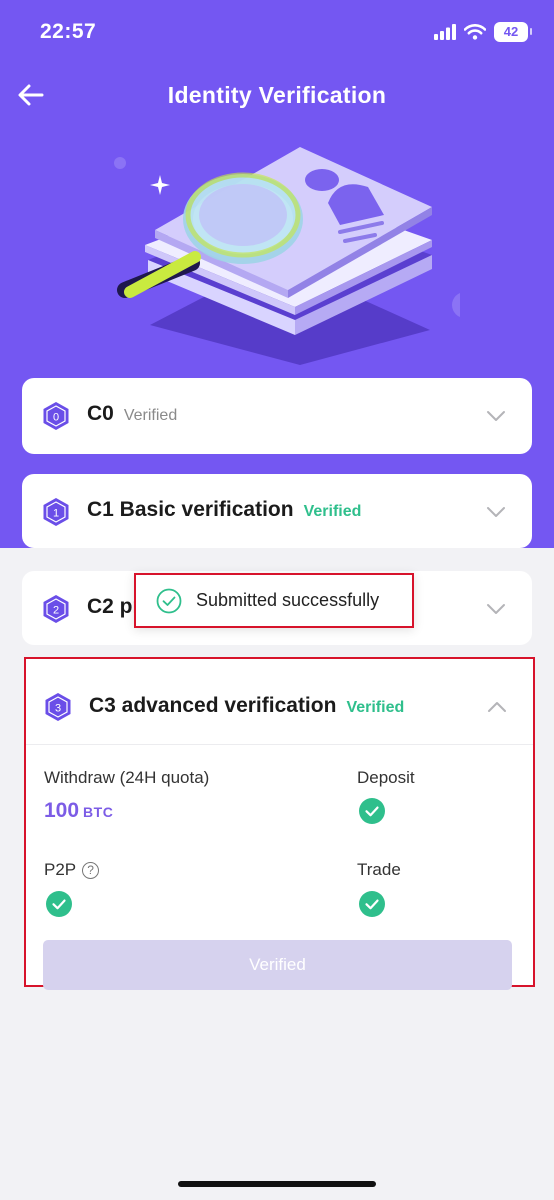  I want to click on page-title: Identity Verification, so click(277, 95).